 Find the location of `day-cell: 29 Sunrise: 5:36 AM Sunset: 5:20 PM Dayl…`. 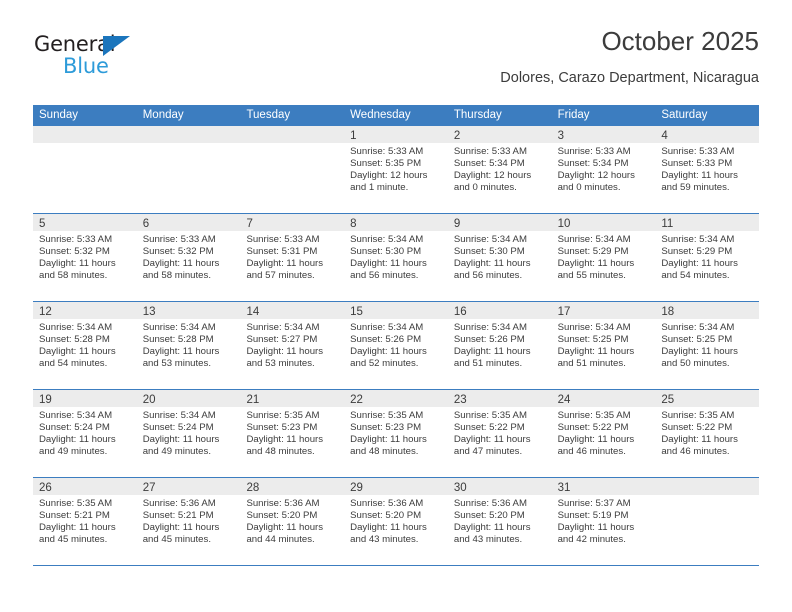

day-cell: 29 Sunrise: 5:36 AM Sunset: 5:20 PM Dayl… is located at coordinates (396, 521).